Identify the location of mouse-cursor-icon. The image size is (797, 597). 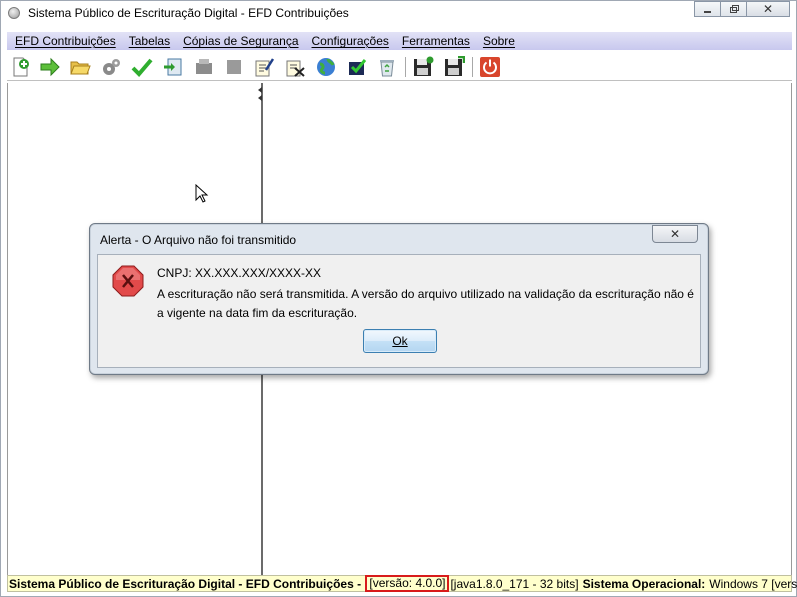
(202, 193).